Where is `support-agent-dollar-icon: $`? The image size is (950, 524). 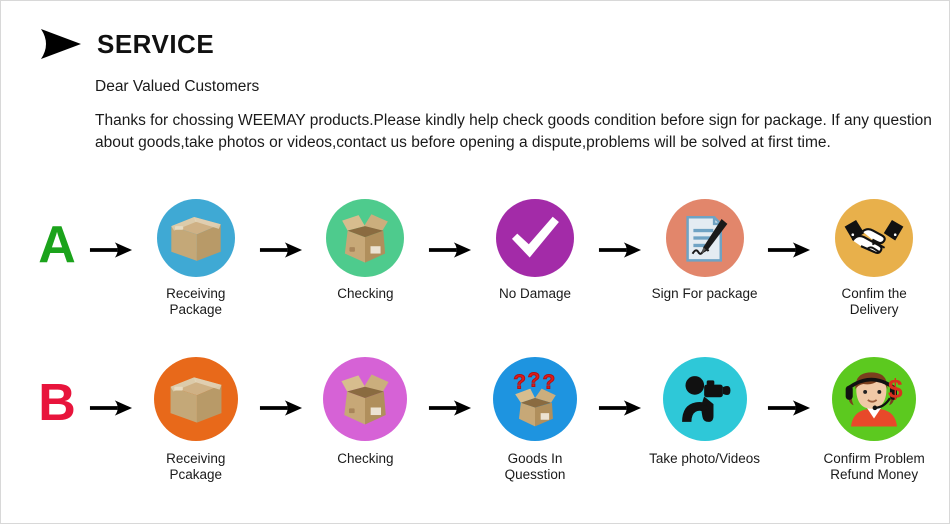 support-agent-dollar-icon: $ is located at coordinates (874, 399).